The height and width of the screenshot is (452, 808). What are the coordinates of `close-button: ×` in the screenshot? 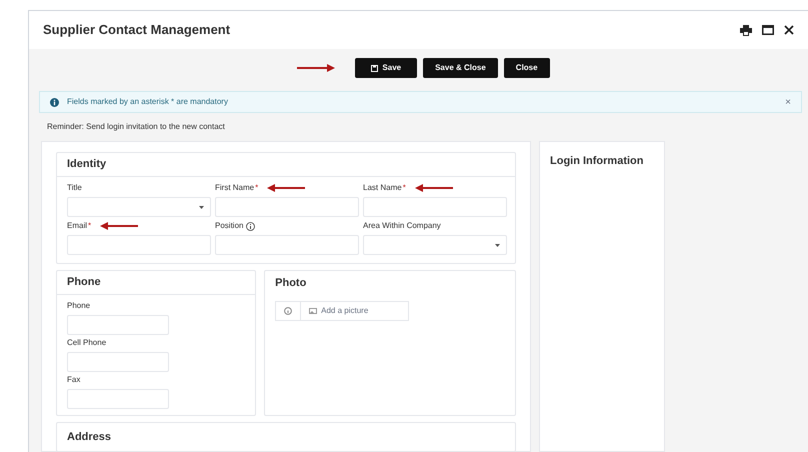 It's located at (788, 102).